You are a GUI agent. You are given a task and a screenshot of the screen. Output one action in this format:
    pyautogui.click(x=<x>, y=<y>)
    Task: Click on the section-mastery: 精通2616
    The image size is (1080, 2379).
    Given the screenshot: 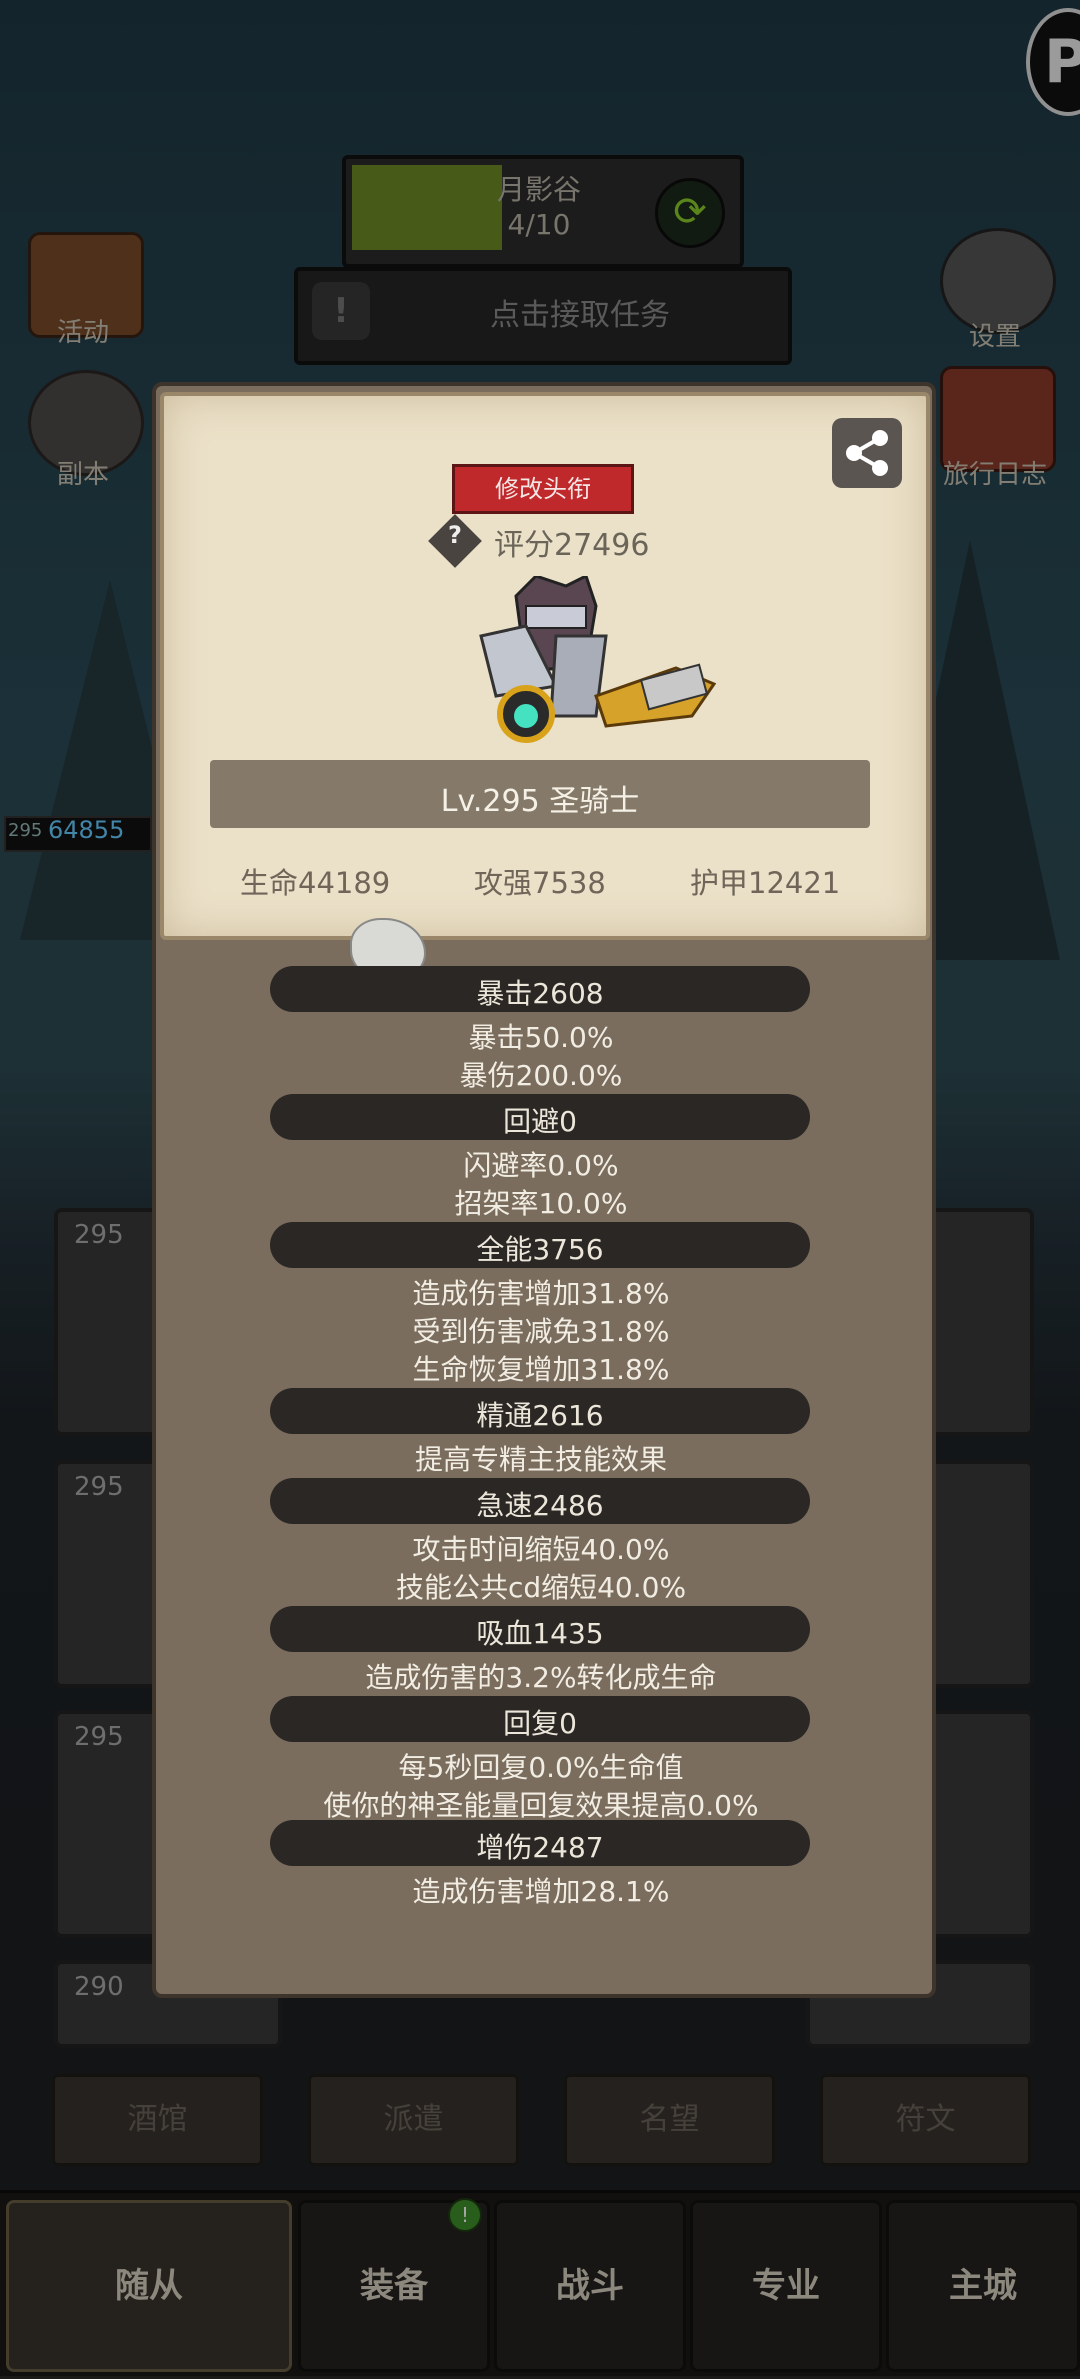 What is the action you would take?
    pyautogui.click(x=540, y=1415)
    